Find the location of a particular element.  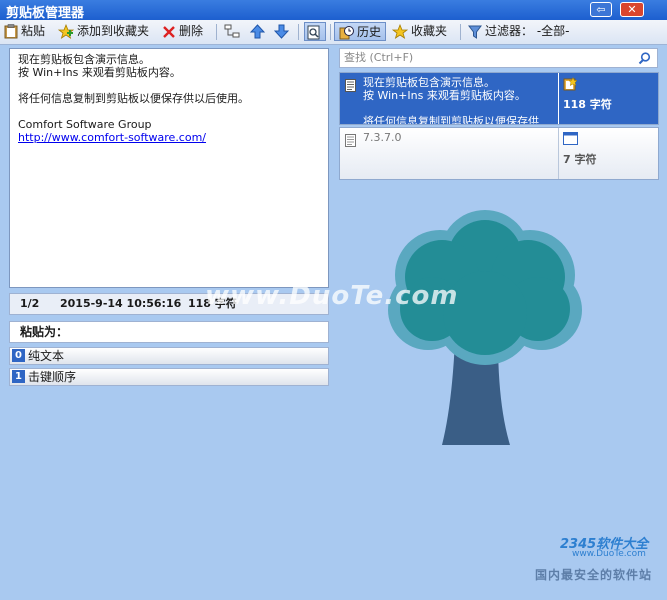

toolbar: 粘贴 添加到收藏夹 删除 历史 收藏夹 过滤器： -全部- is located at coordinates (333, 32).